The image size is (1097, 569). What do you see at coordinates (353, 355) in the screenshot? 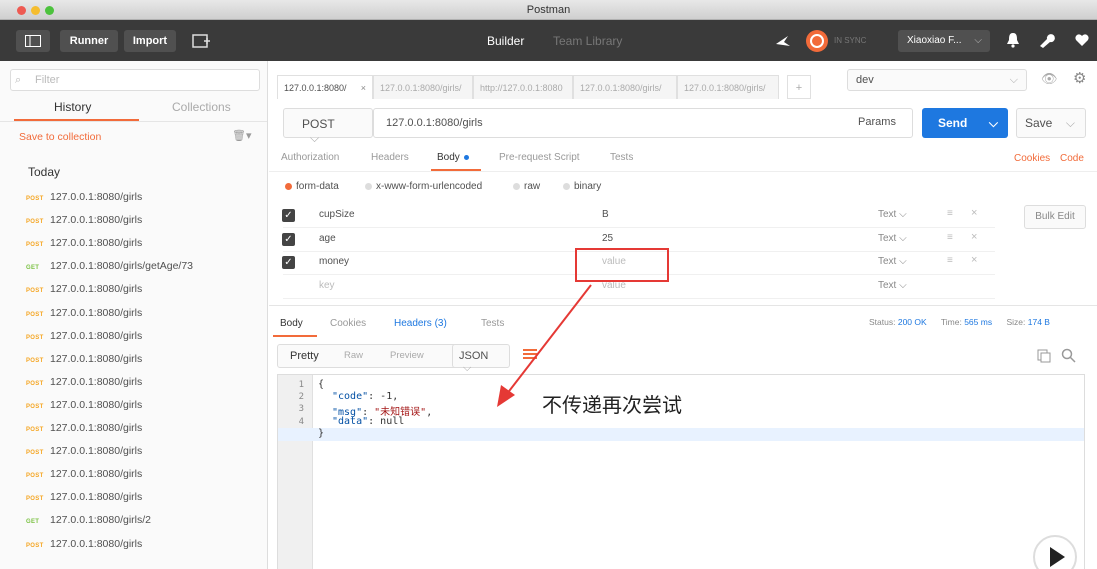
I see `raw-button: Raw` at bounding box center [353, 355].